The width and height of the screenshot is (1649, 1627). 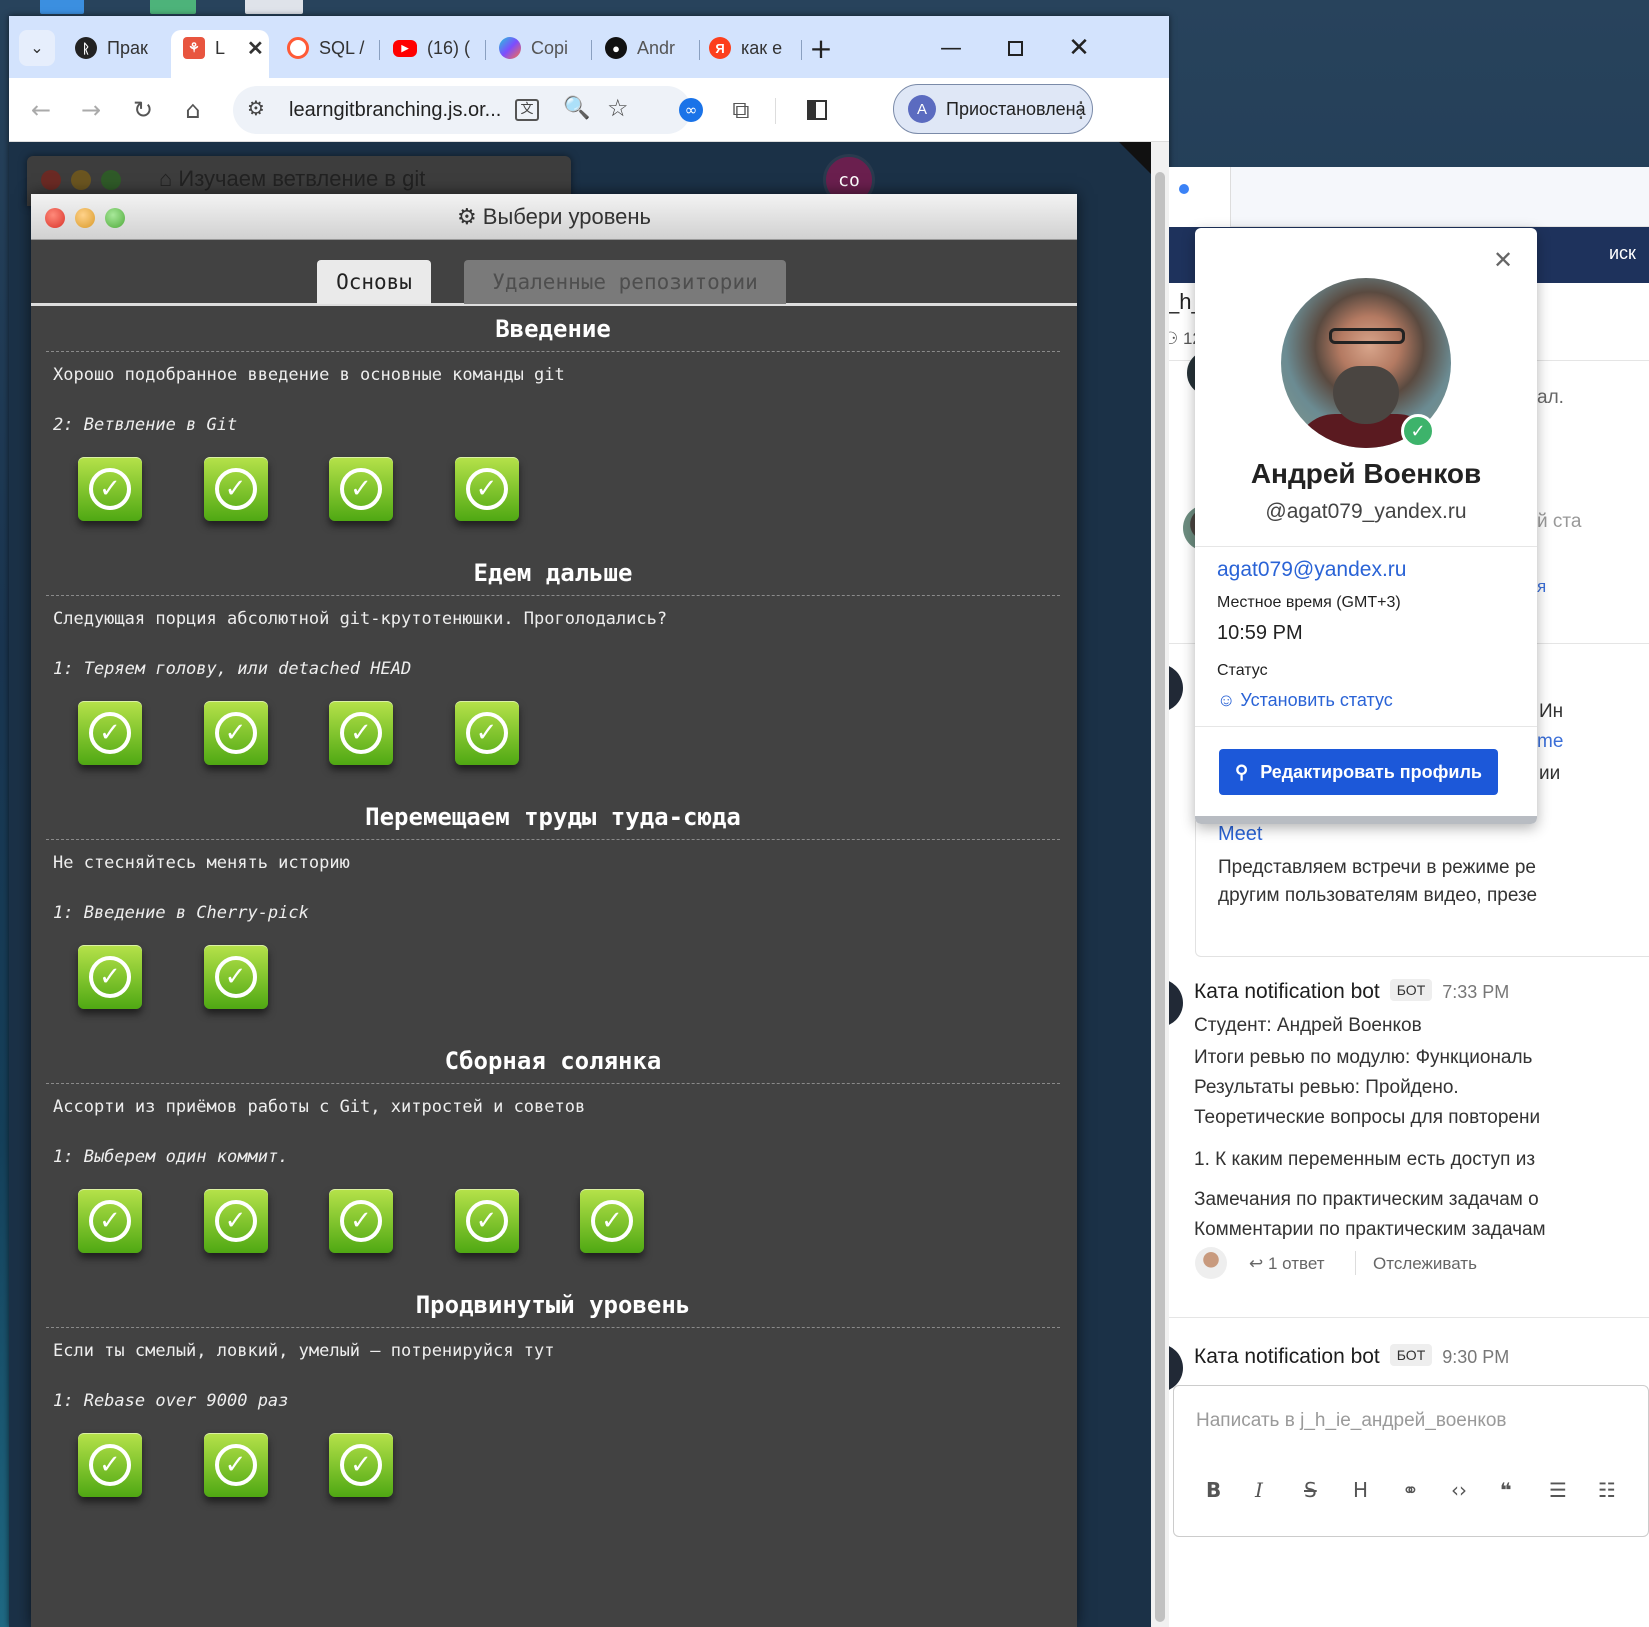 I want to click on maximize-button, so click(x=1015, y=48).